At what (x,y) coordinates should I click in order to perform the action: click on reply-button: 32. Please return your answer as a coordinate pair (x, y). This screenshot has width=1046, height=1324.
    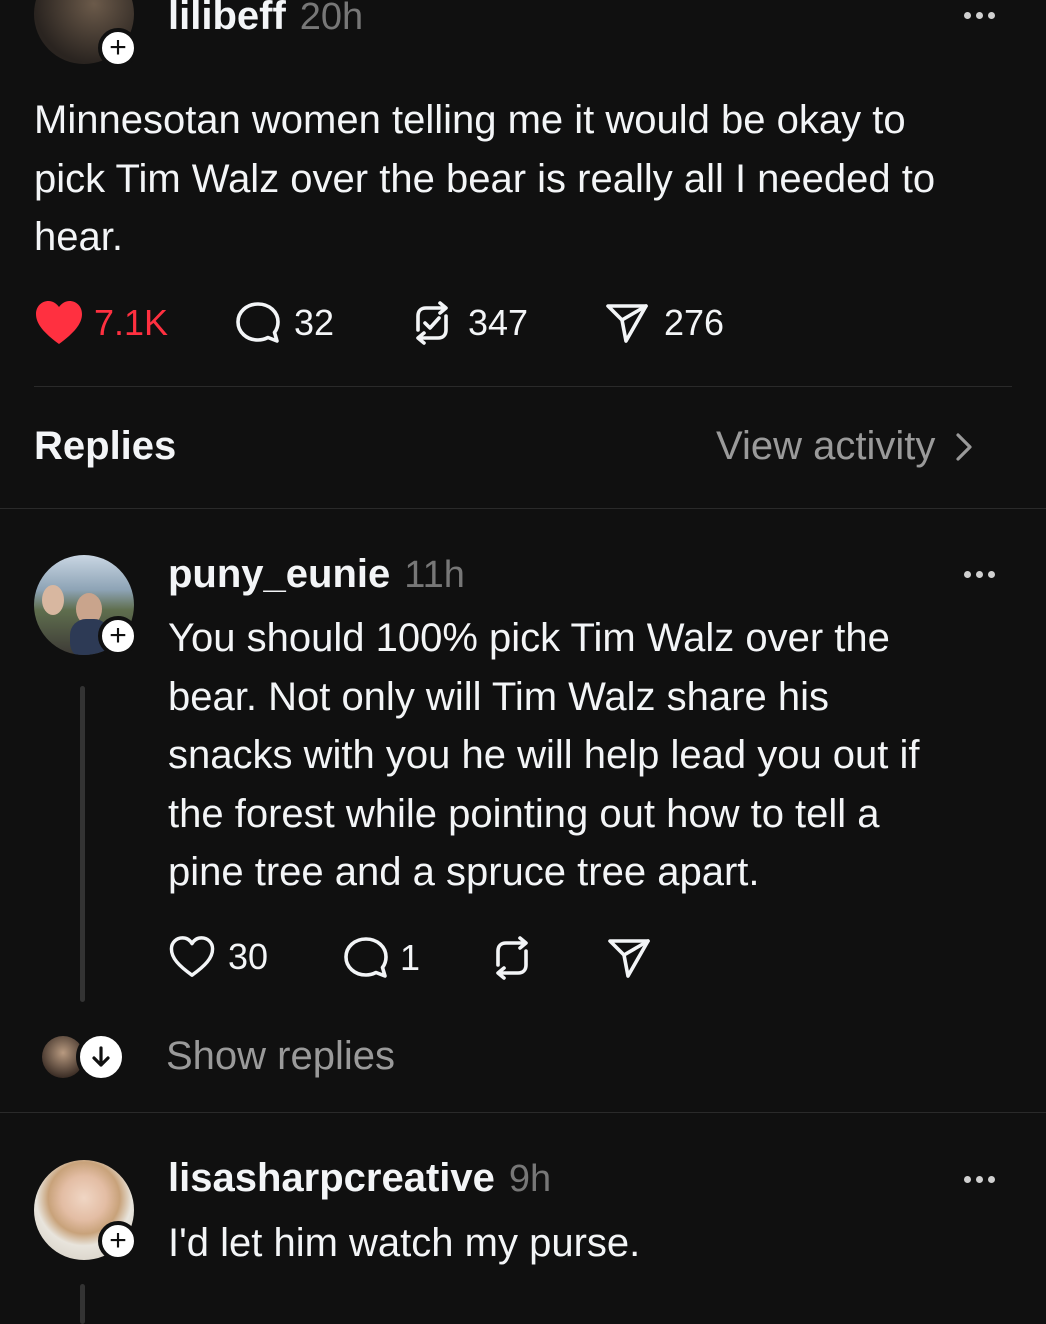
    Looking at the image, I should click on (284, 323).